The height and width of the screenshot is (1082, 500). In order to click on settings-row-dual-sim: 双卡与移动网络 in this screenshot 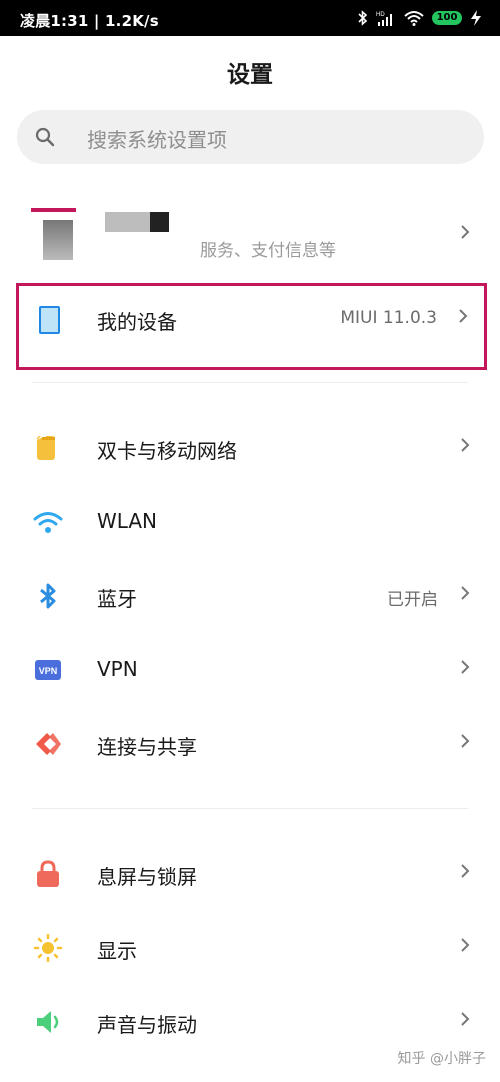, I will do `click(250, 448)`.